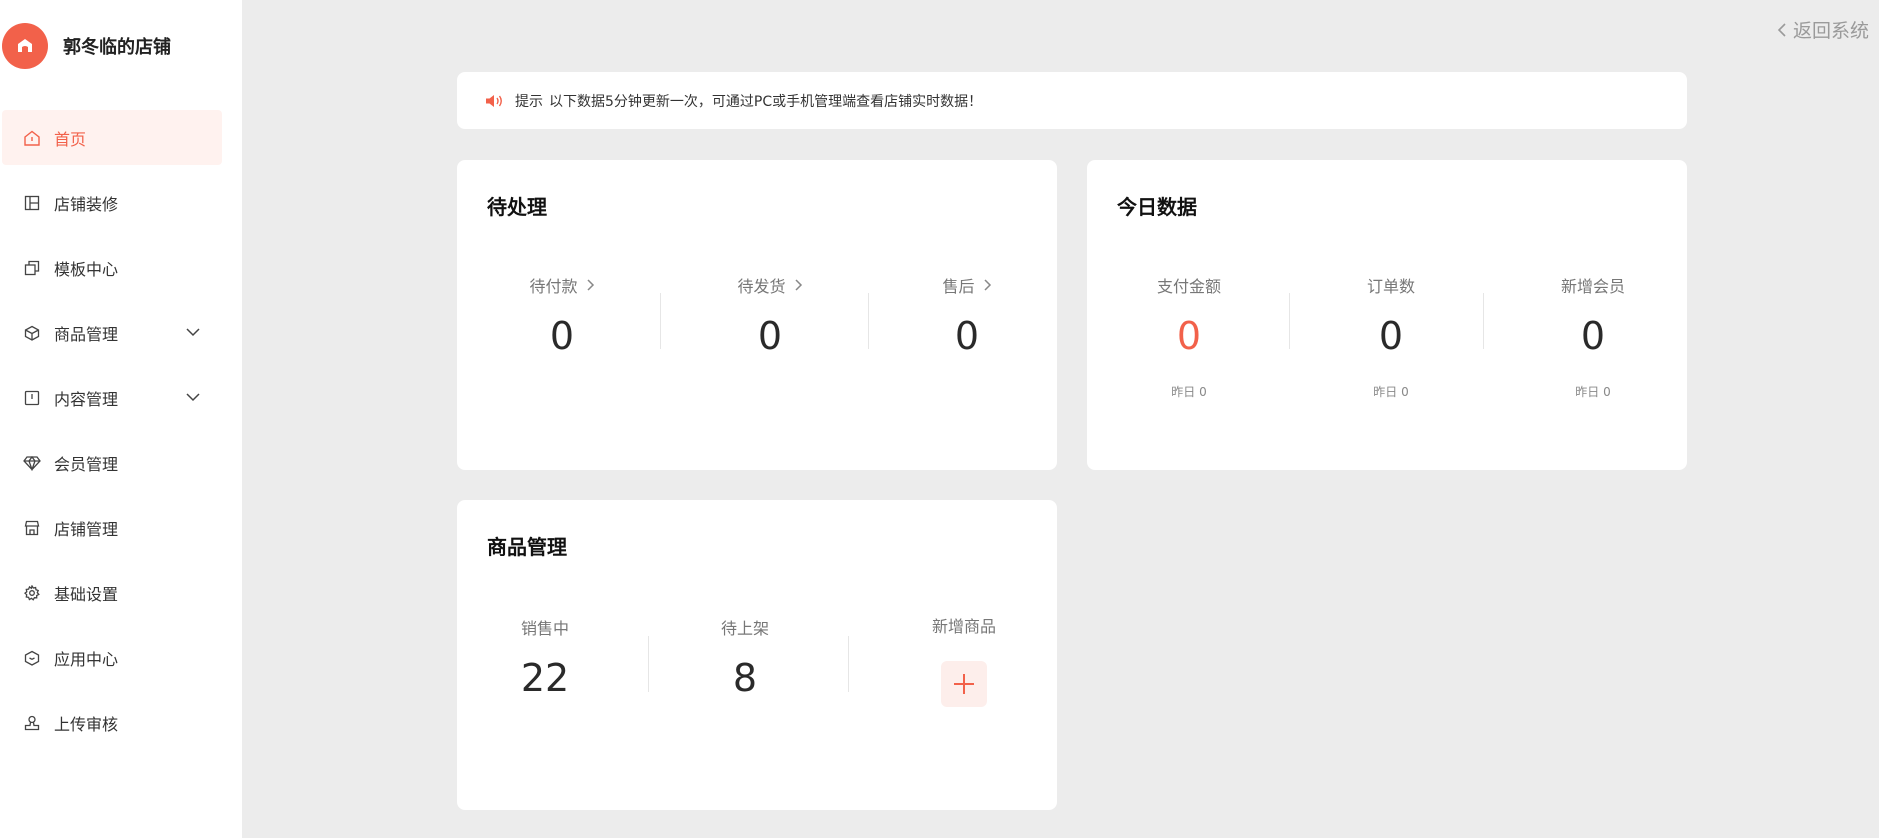 Image resolution: width=1879 pixels, height=838 pixels. I want to click on today-data-card: 今日数据 支付金额 0 昨日 0 订单数 0 昨日 0 新增会员 0 昨日 0, so click(1387, 315).